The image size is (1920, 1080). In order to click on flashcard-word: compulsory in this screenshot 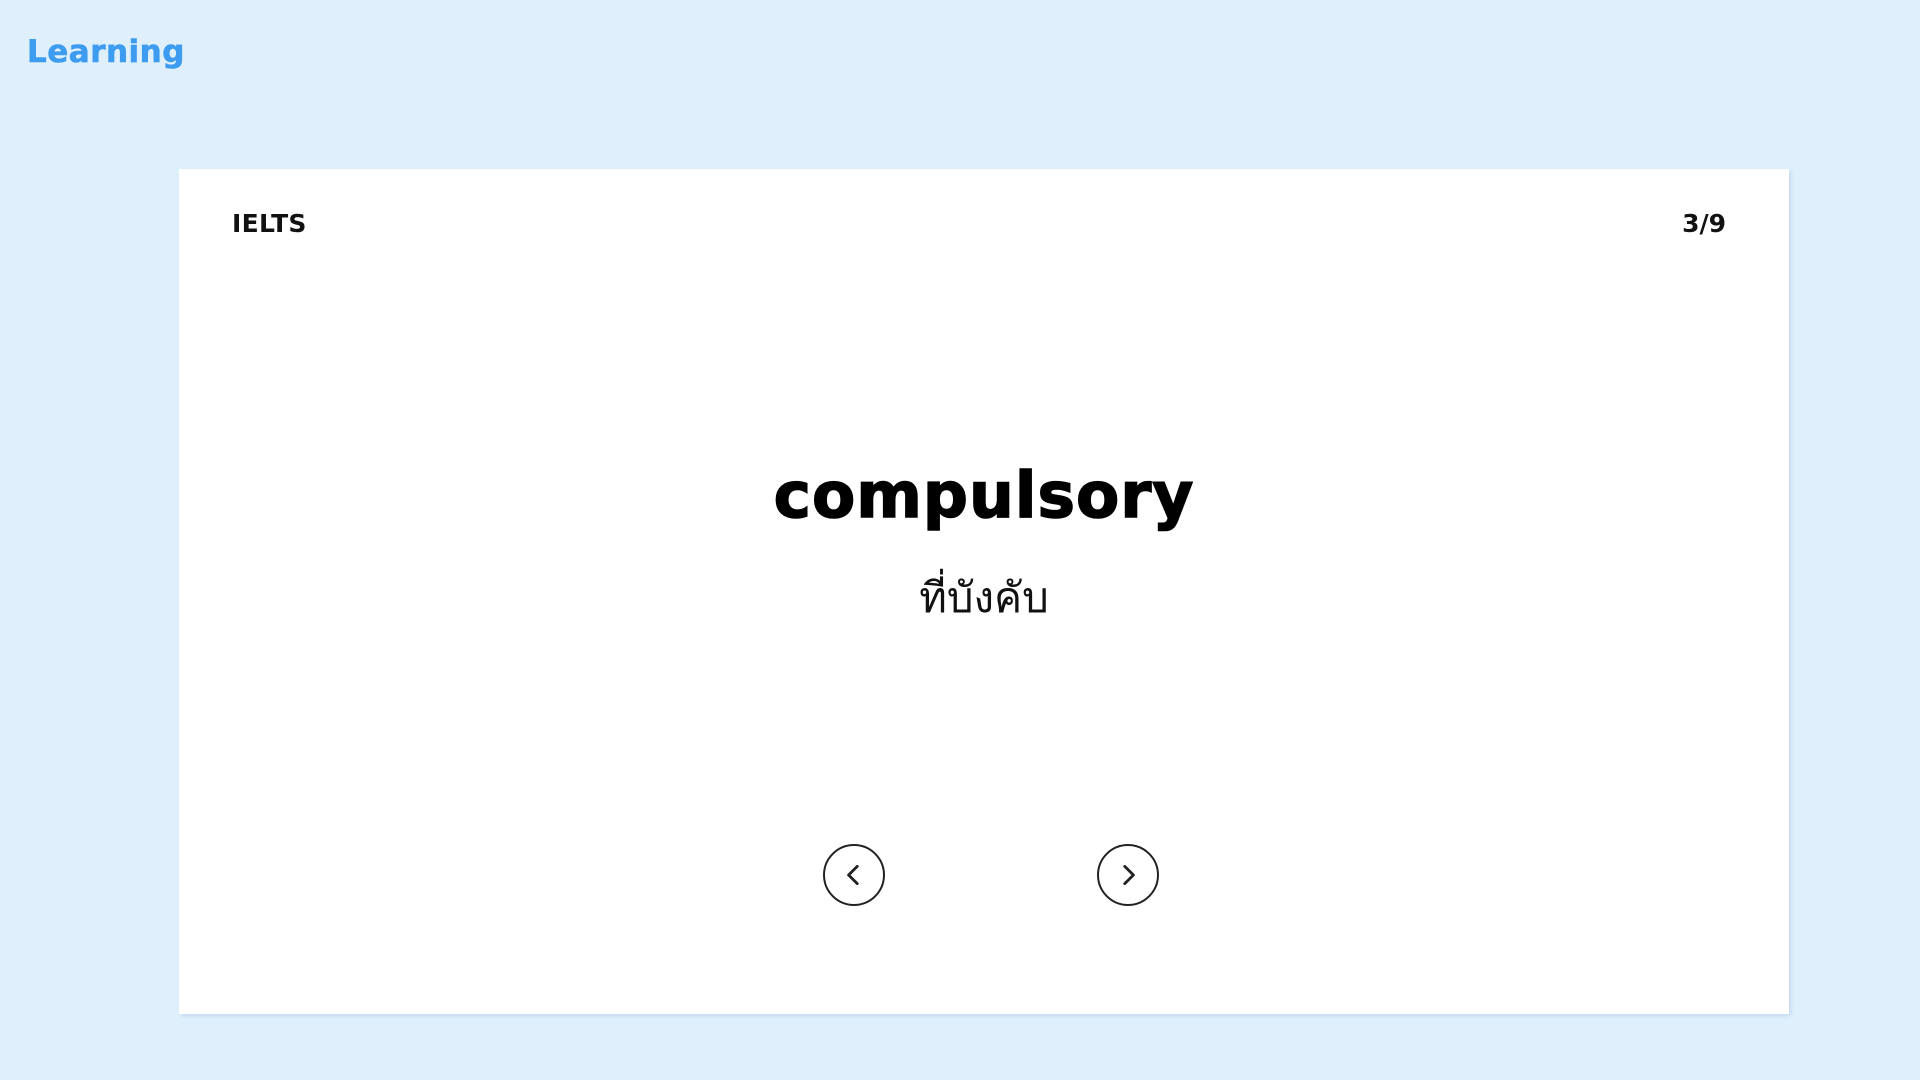, I will do `click(984, 495)`.